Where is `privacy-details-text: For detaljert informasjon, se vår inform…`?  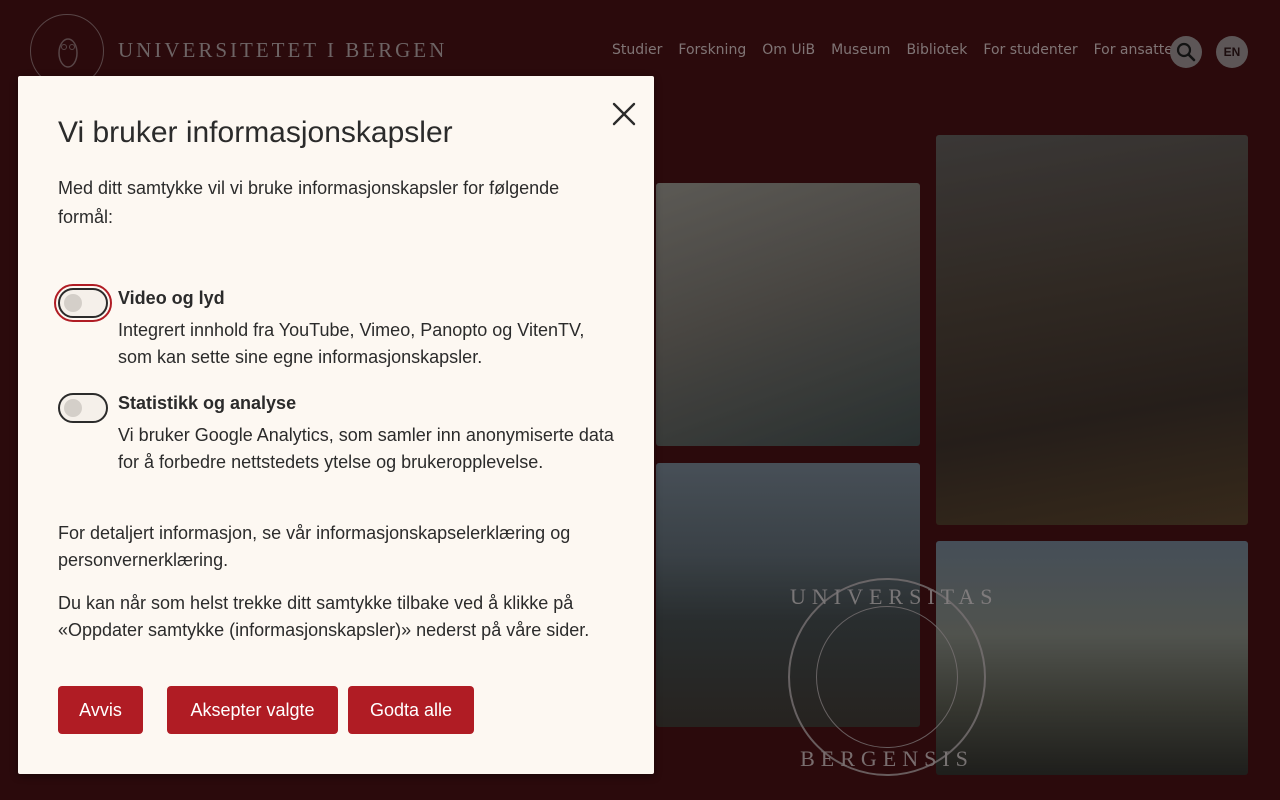
privacy-details-text: For detaljert informasjon, se vår inform… is located at coordinates (314, 546).